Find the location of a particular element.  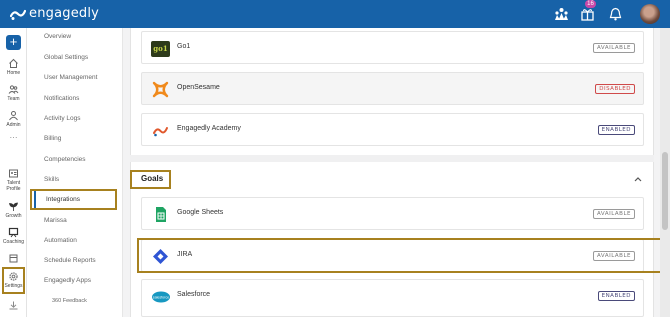

menu-automation: Automation is located at coordinates (60, 240).